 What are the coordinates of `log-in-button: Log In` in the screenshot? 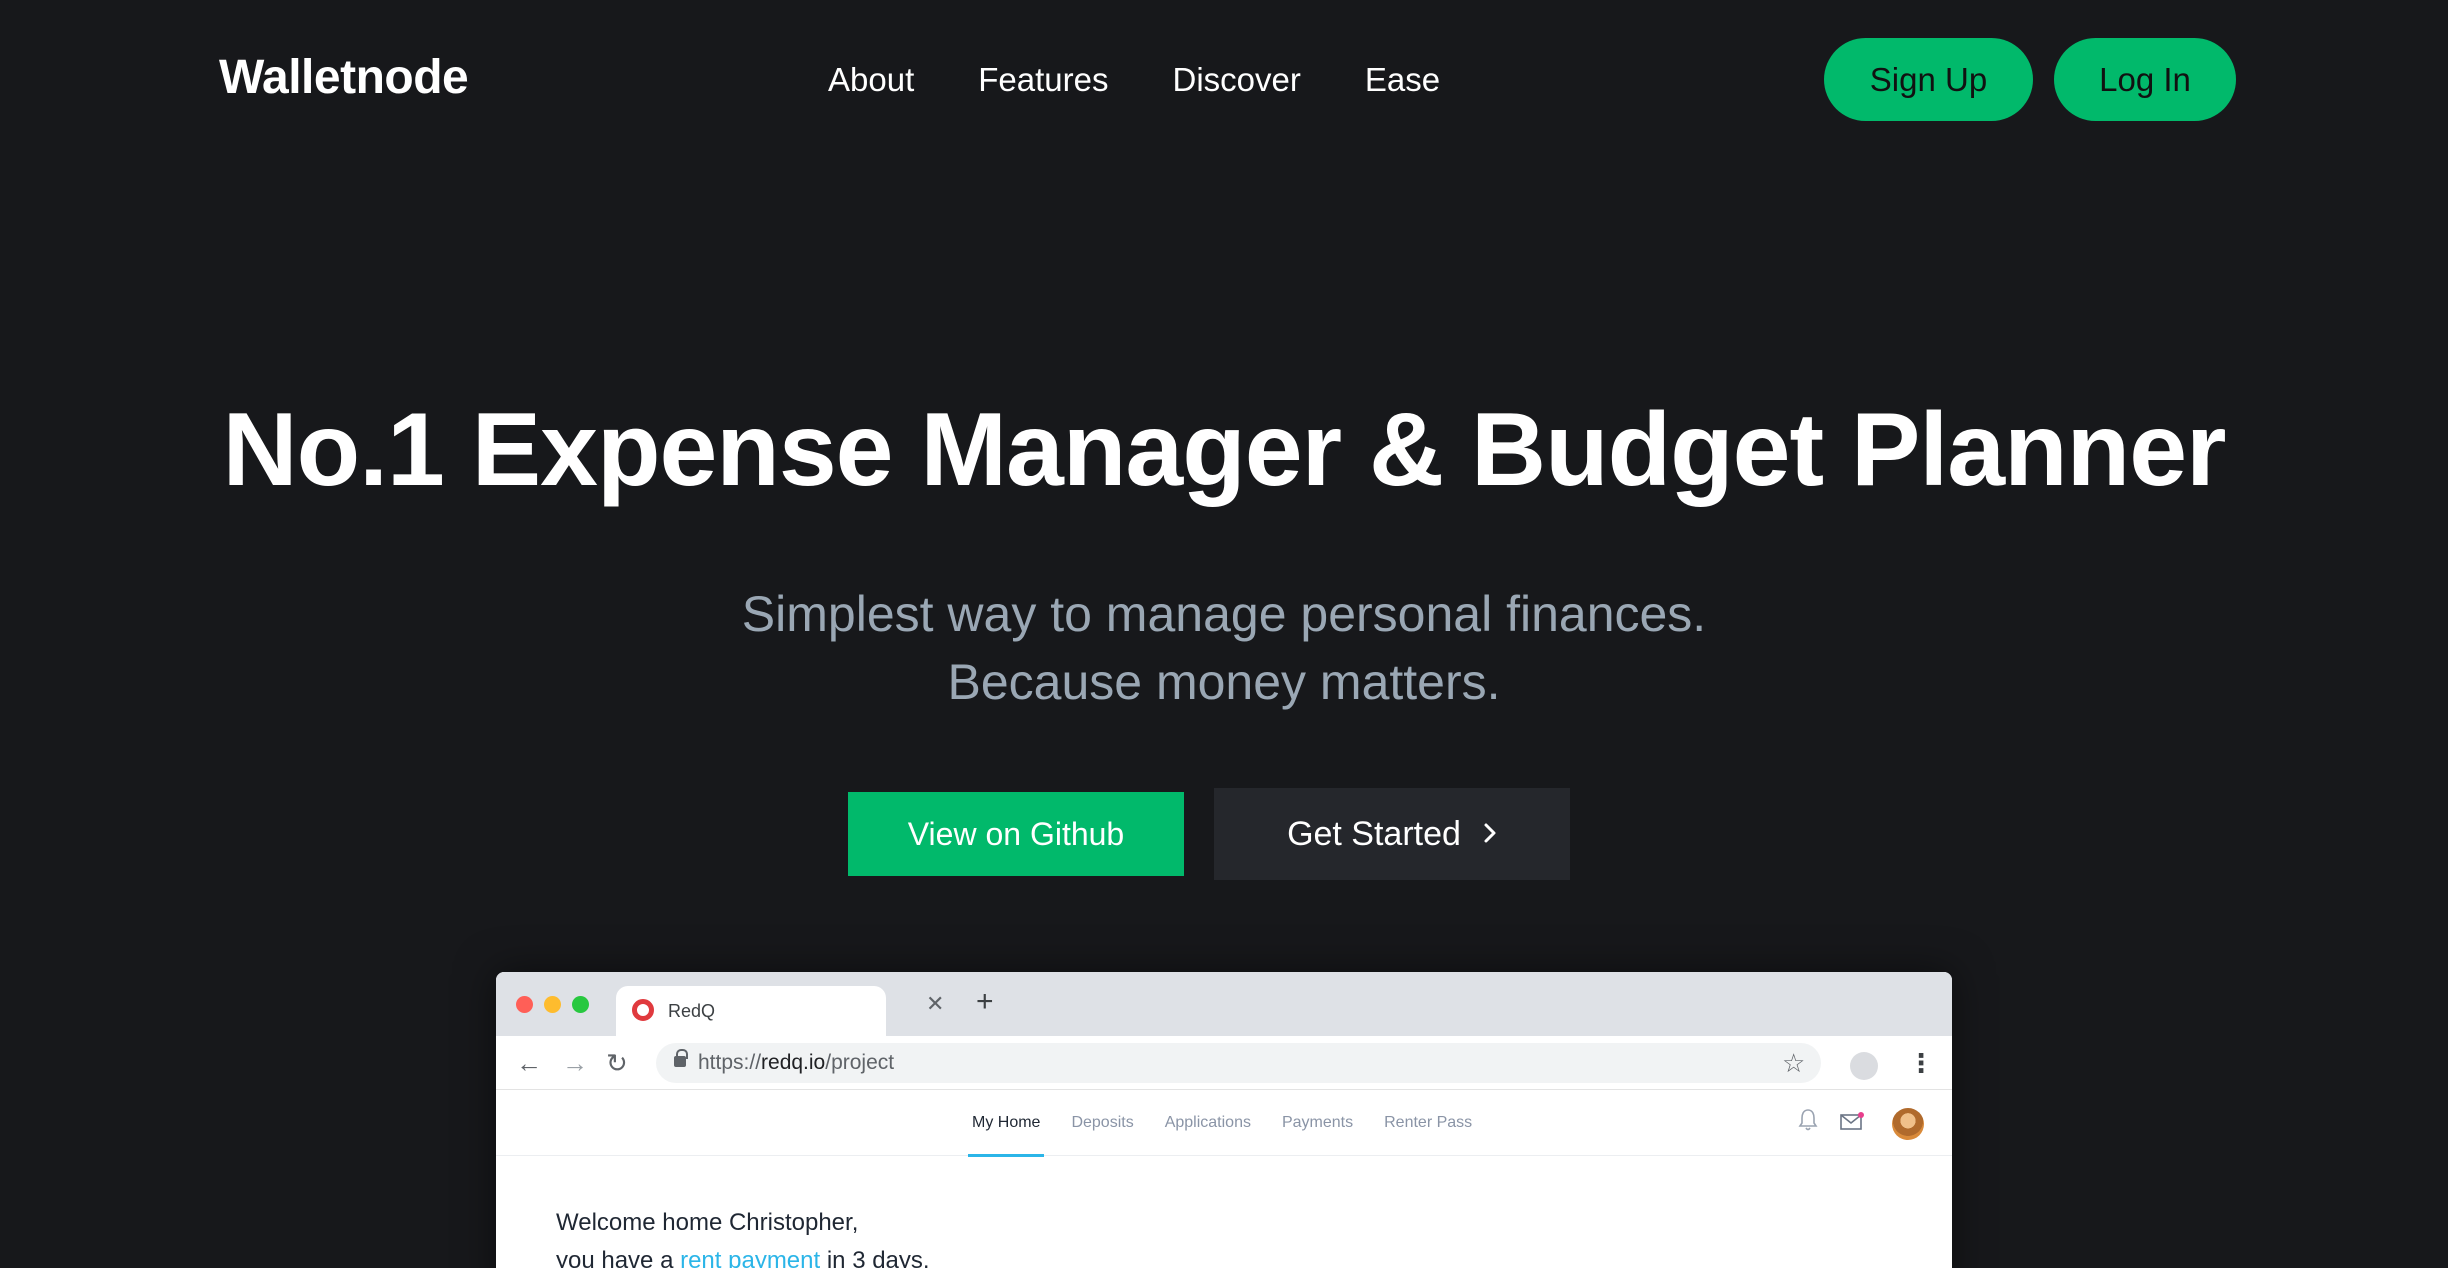 It's located at (2145, 79).